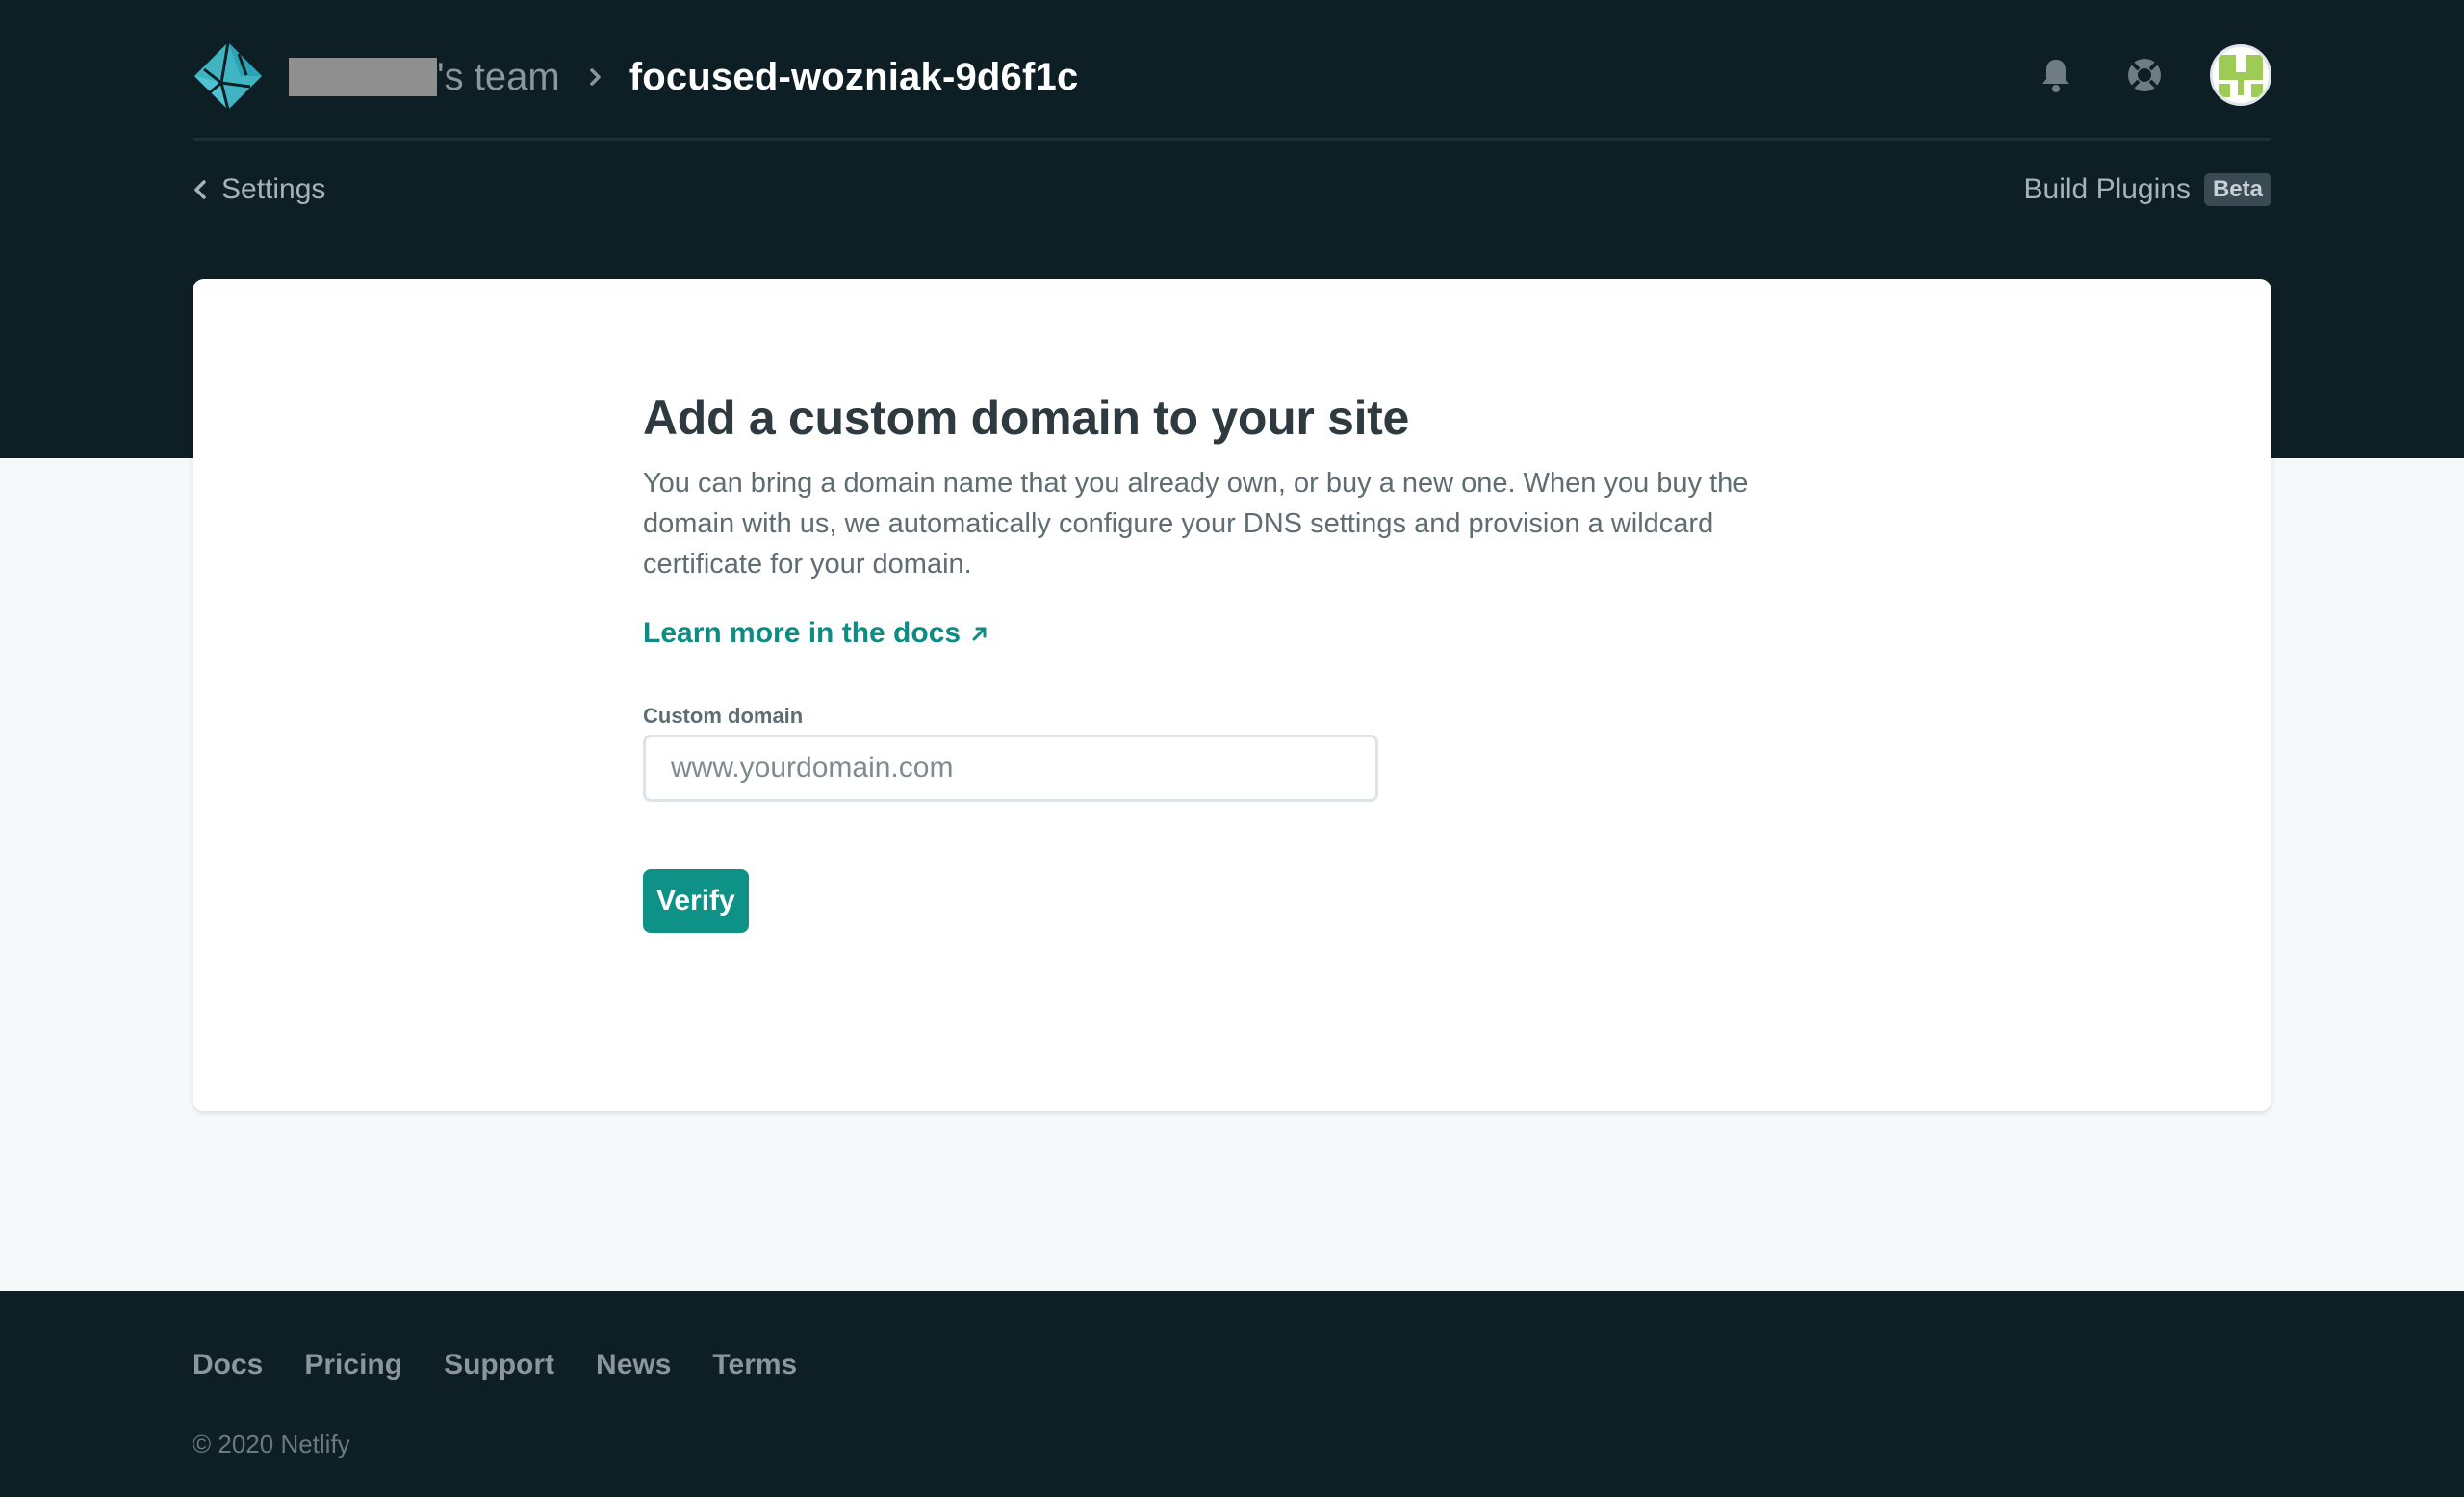  I want to click on top-bar: 's team focused-wozniak-9d6f1c, so click(1232, 70).